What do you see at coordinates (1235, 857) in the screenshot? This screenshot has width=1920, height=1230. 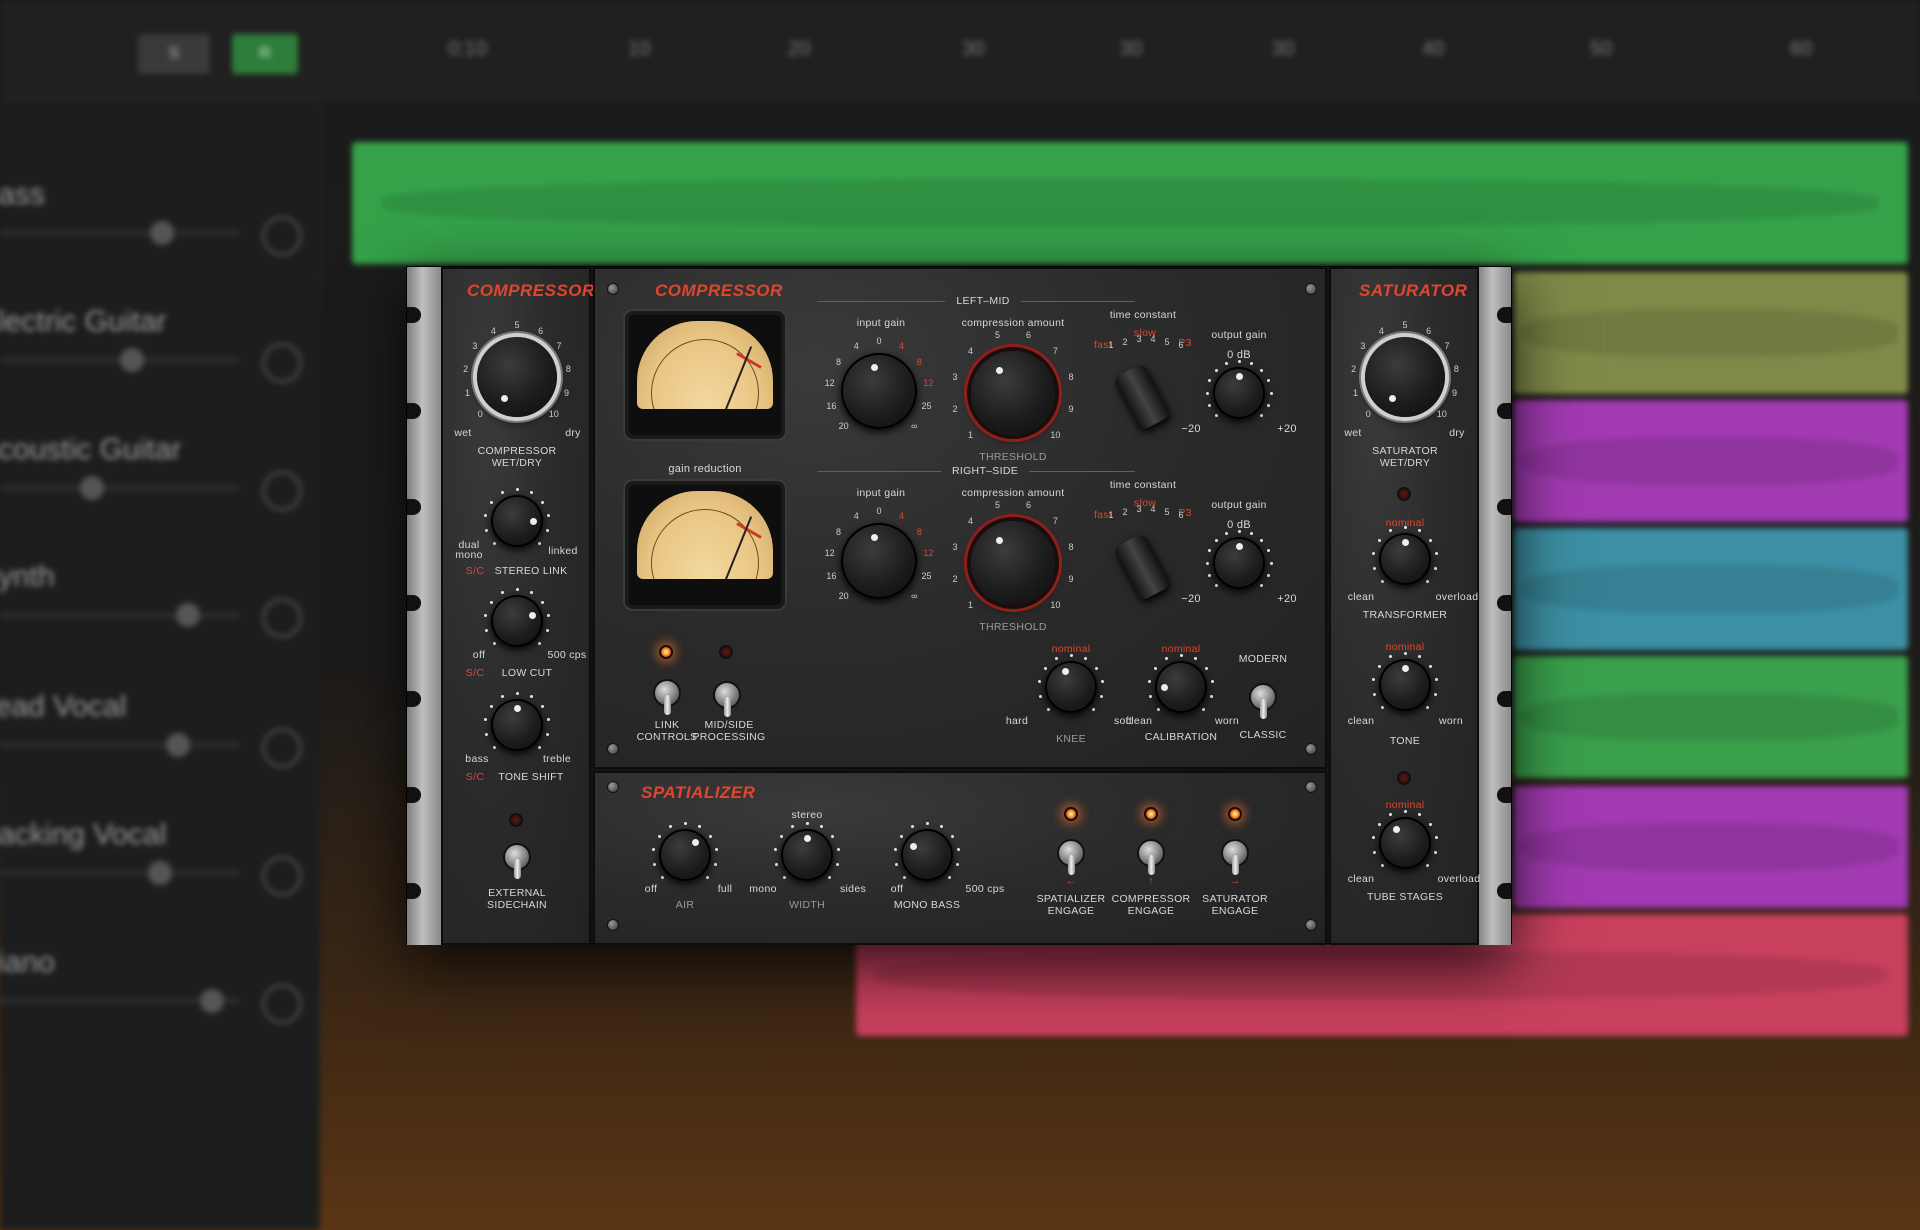 I see `saturator-engage-toggle` at bounding box center [1235, 857].